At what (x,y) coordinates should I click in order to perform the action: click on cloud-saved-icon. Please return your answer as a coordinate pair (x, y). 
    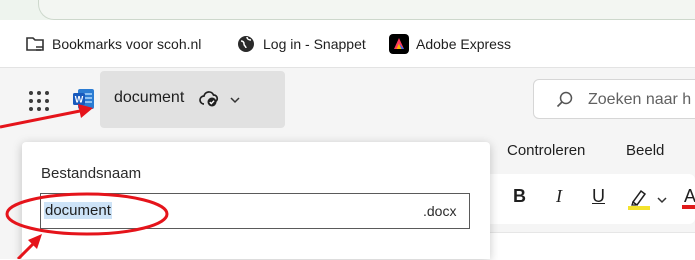
    Looking at the image, I should click on (209, 99).